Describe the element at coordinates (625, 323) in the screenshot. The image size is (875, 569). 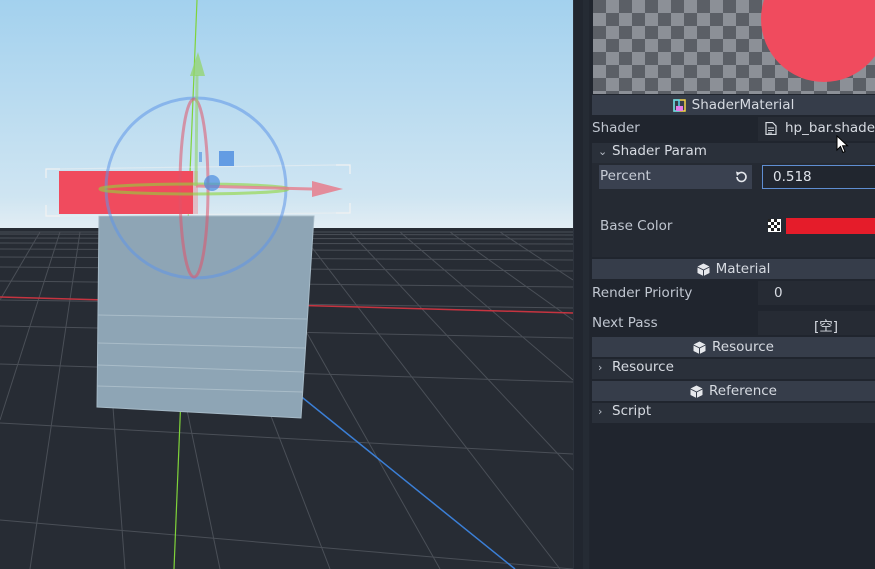
I see `next-pass-label: Next Pass` at that location.